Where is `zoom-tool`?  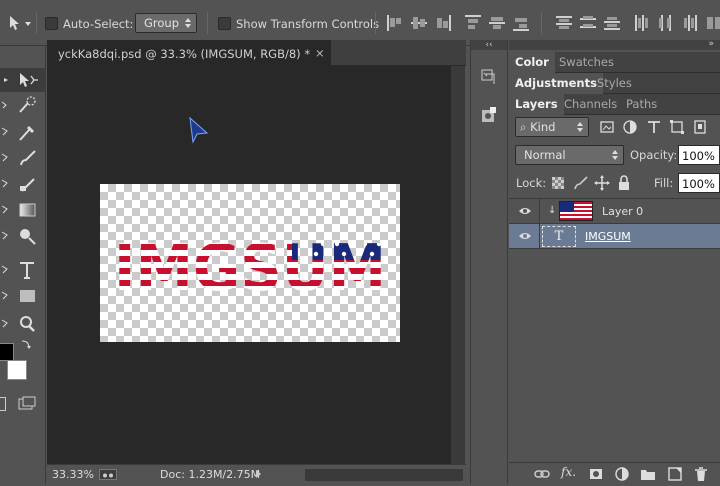
zoom-tool is located at coordinates (23, 324).